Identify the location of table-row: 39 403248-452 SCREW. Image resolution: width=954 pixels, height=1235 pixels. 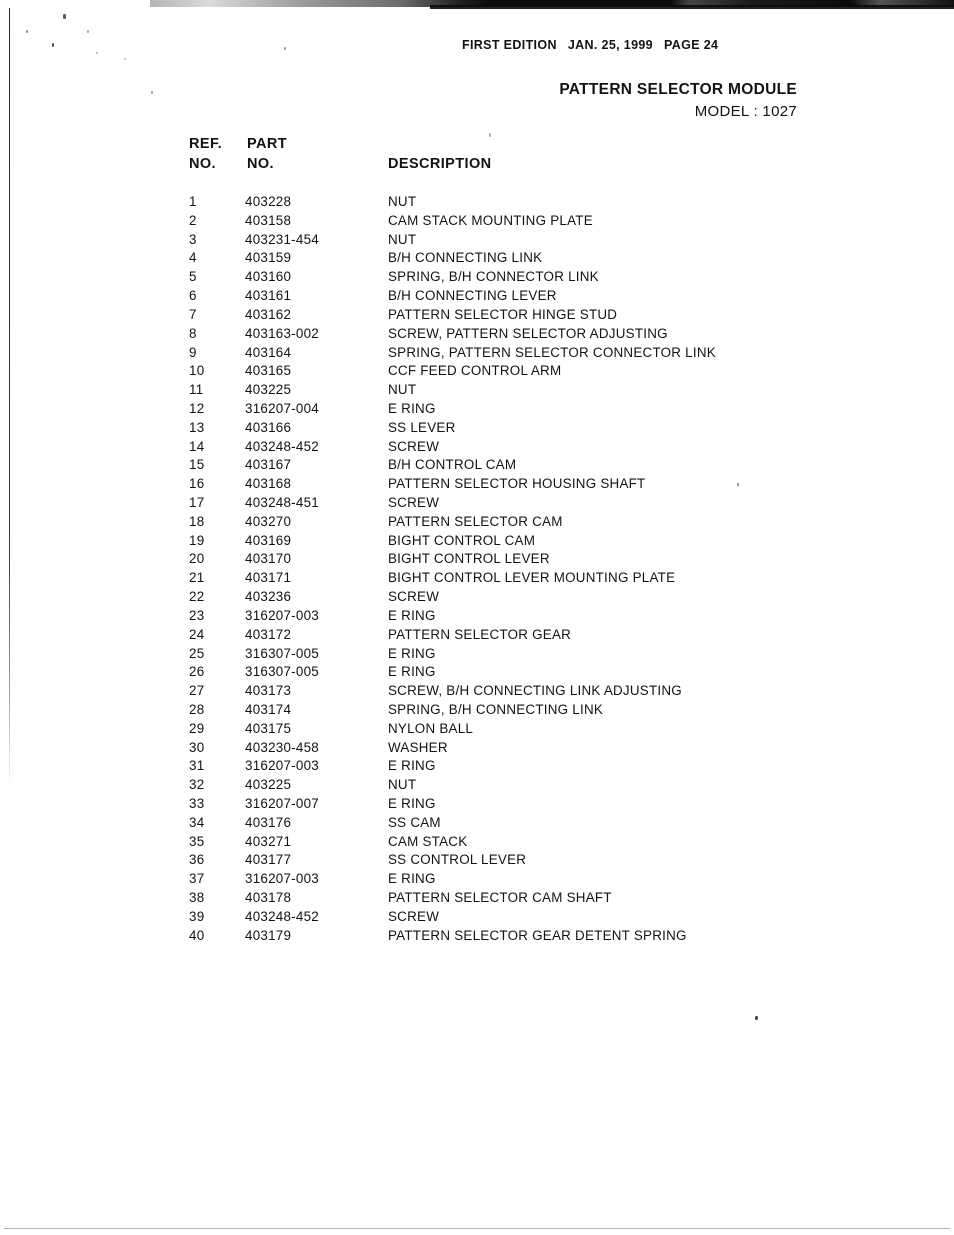
(477, 918).